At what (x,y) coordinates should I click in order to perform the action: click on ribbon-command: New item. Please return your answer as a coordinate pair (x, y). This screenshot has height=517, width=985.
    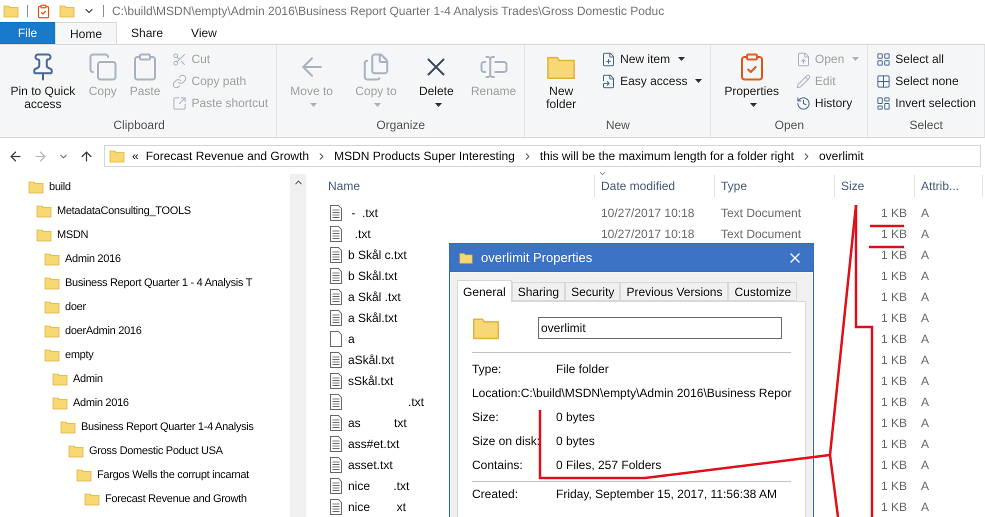
    Looking at the image, I should click on (651, 59).